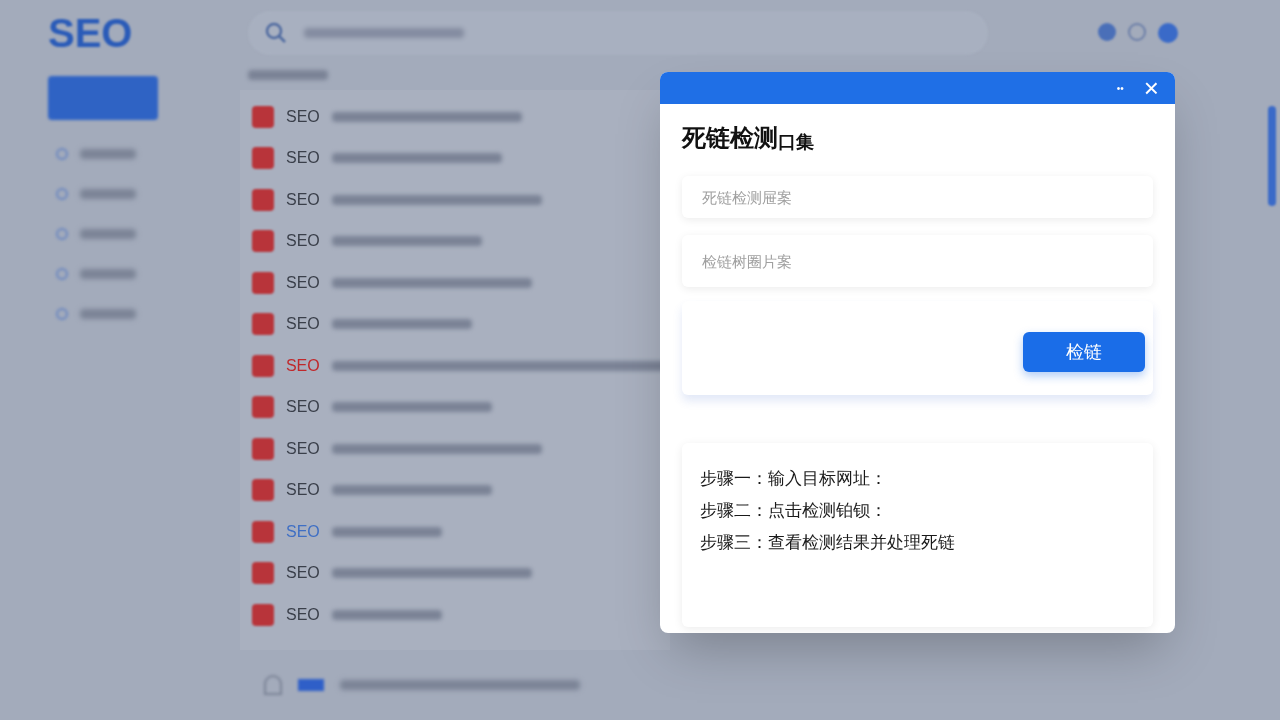 This screenshot has width=1280, height=720. Describe the element at coordinates (917, 261) in the screenshot. I see `input-field: 检链树圈片案` at that location.